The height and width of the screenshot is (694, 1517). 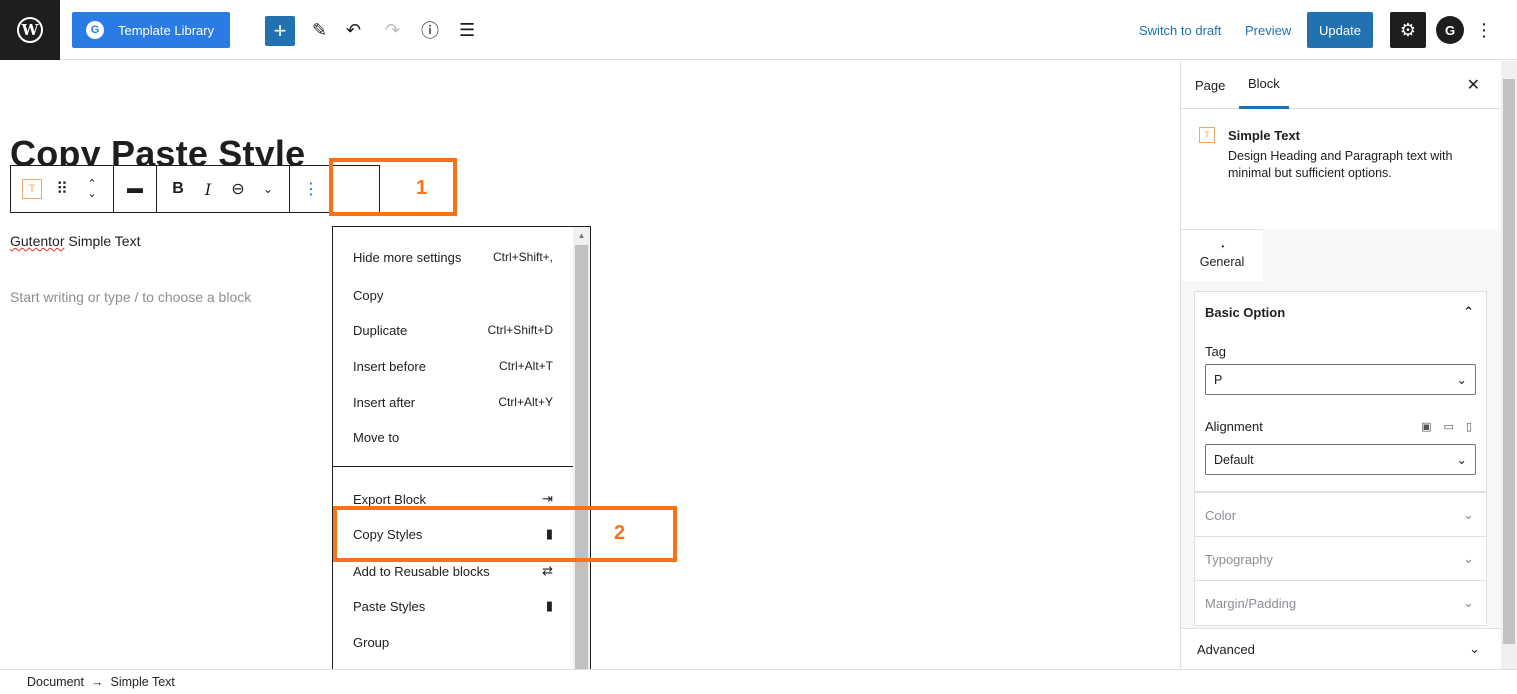 I want to click on info-icon: ⓘ, so click(x=430, y=30).